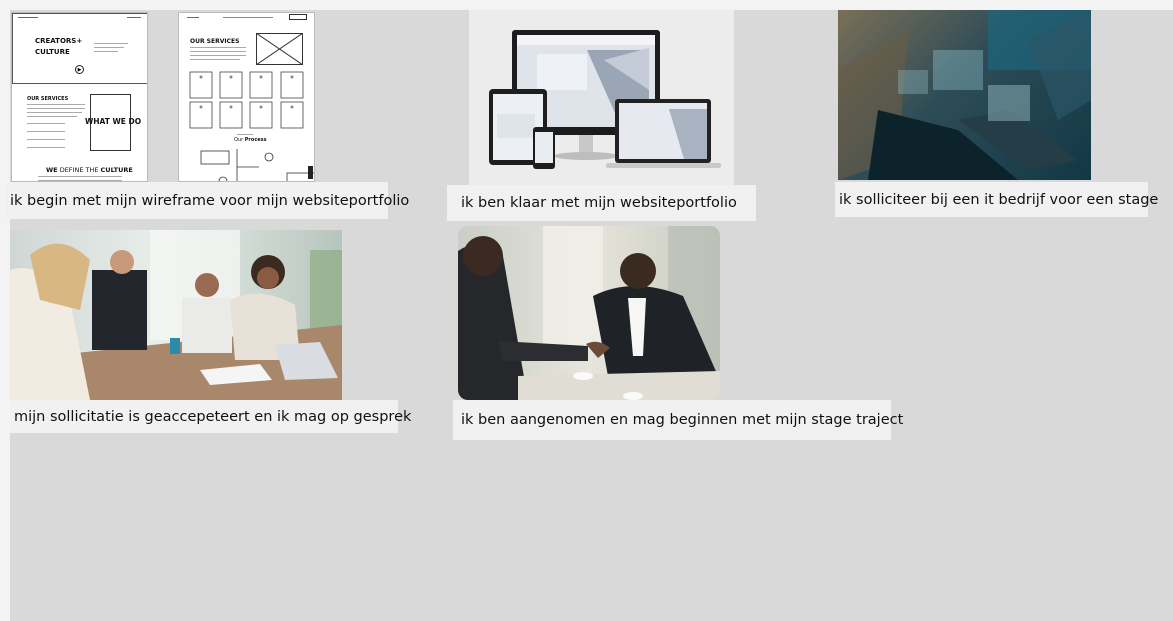 The width and height of the screenshot is (1173, 621). Describe the element at coordinates (245, 134) in the screenshot. I see `process-line` at that location.